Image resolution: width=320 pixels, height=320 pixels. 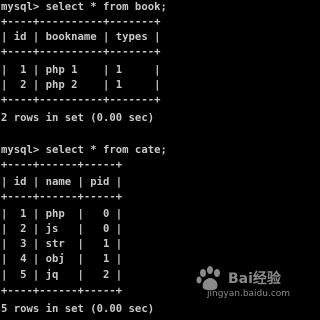 I want to click on terminal-line: 5 rows in set (0.00 sec), so click(x=78, y=309).